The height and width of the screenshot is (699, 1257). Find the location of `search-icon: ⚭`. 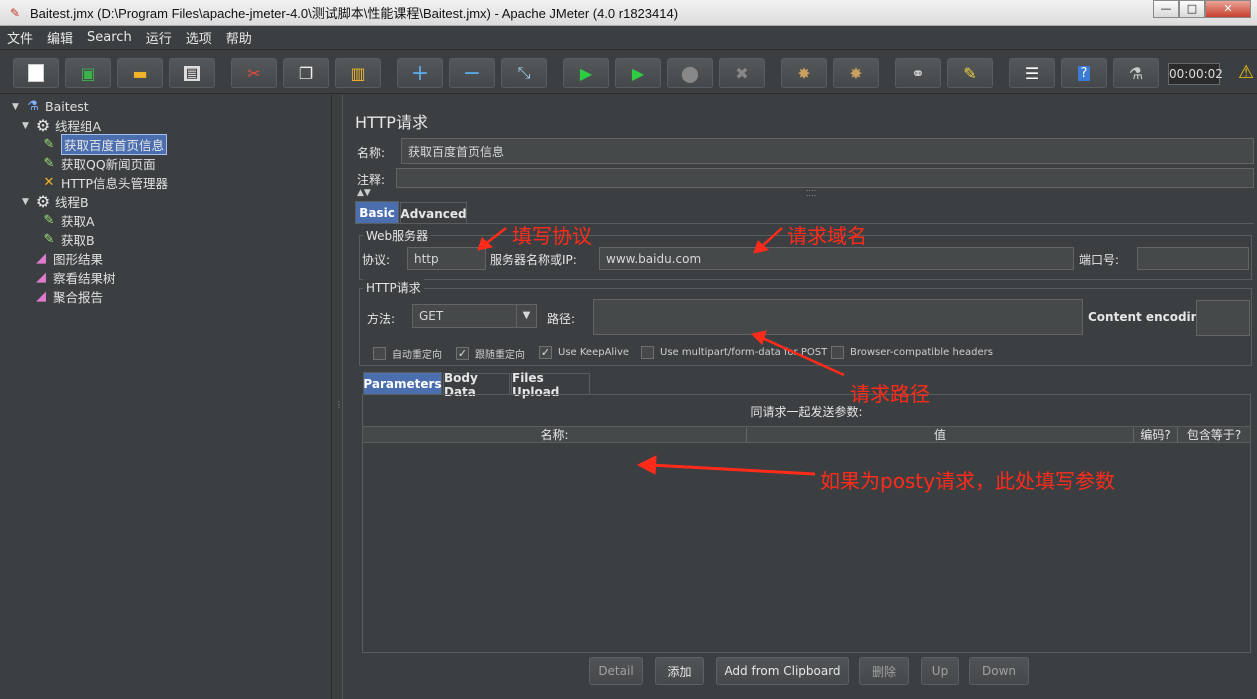

search-icon: ⚭ is located at coordinates (918, 73).